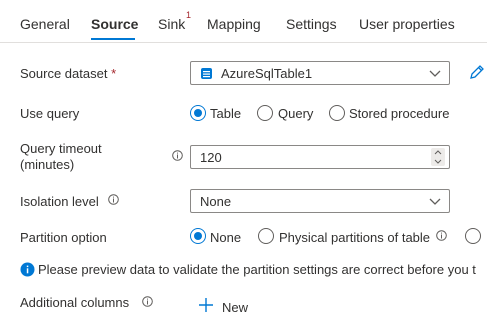 The width and height of the screenshot is (487, 335). I want to click on query-timeout-label-line2: (minutes), so click(47, 164).